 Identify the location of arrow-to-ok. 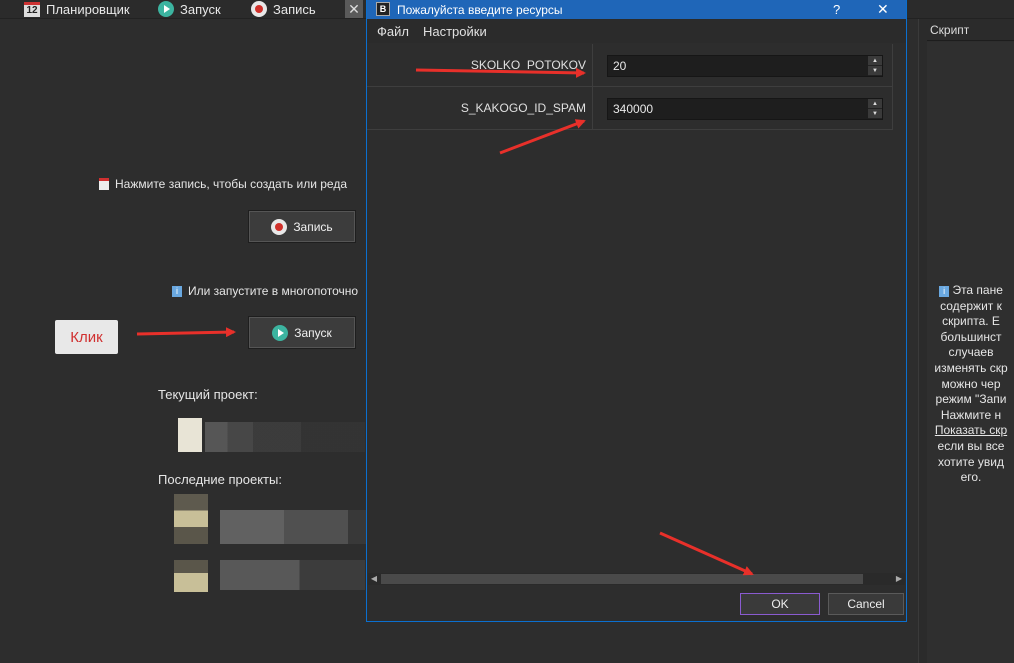
(706, 553).